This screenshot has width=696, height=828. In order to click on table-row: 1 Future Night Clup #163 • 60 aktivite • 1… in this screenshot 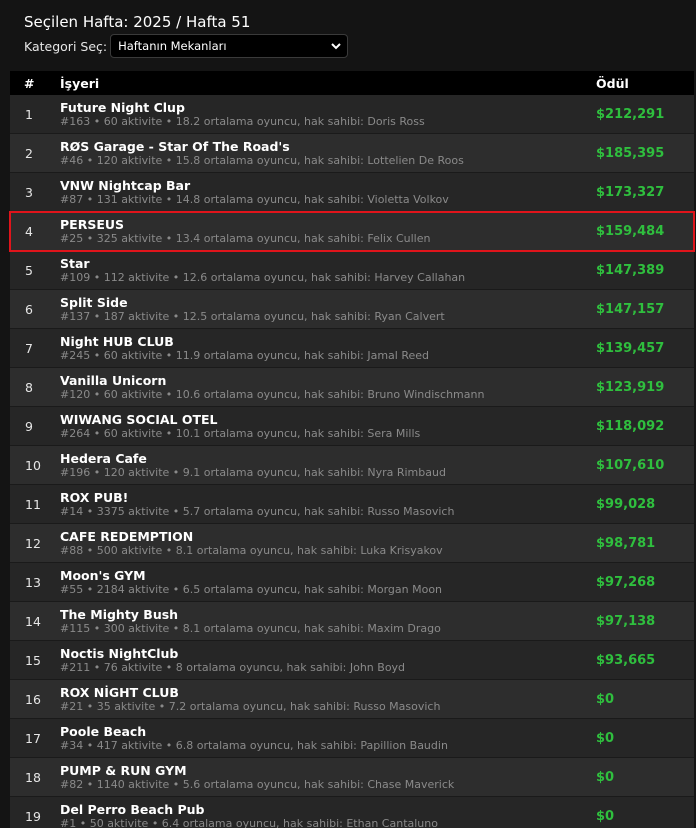, I will do `click(352, 114)`.